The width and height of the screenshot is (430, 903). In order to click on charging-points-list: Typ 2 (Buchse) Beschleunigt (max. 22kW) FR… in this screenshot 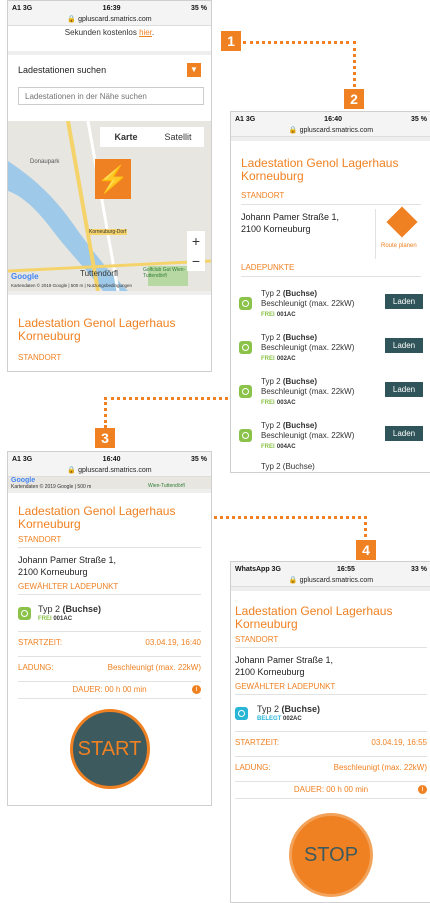, I will do `click(330, 374)`.